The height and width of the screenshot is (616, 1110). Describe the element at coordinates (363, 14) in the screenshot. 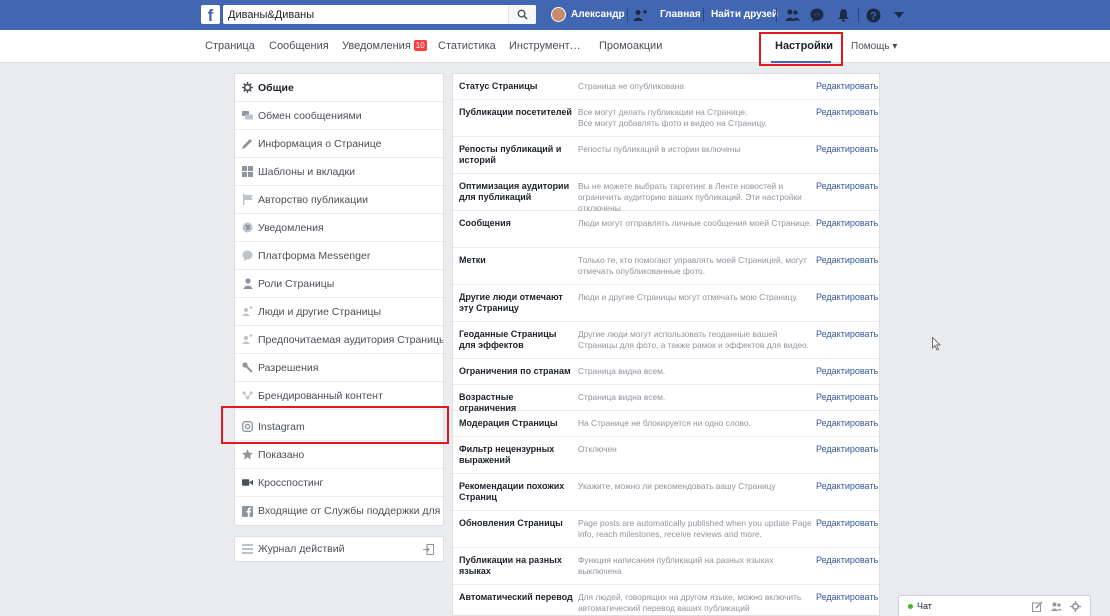

I see `search-input` at that location.